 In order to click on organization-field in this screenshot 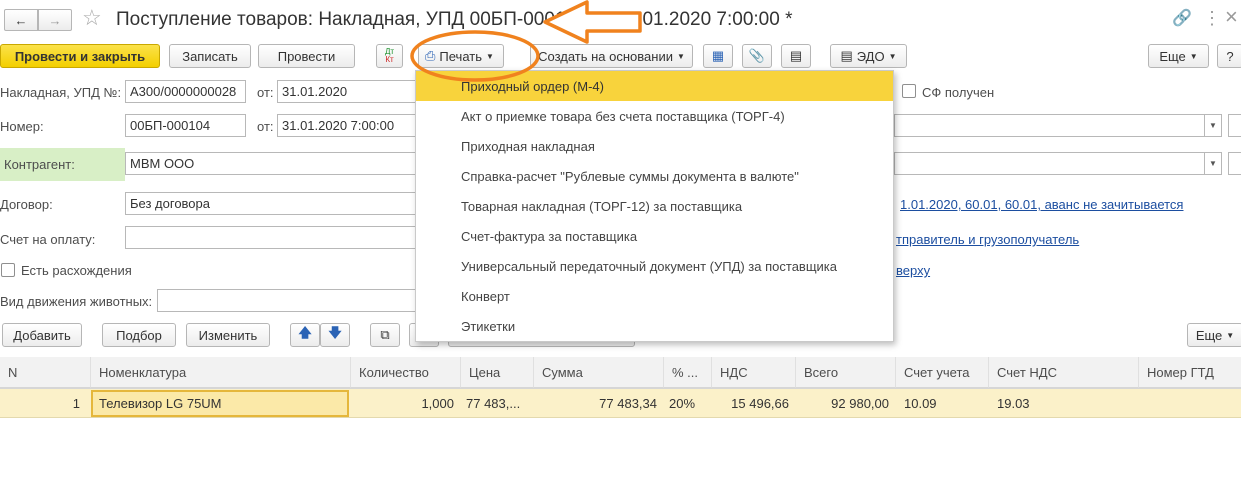, I will do `click(1049, 125)`.